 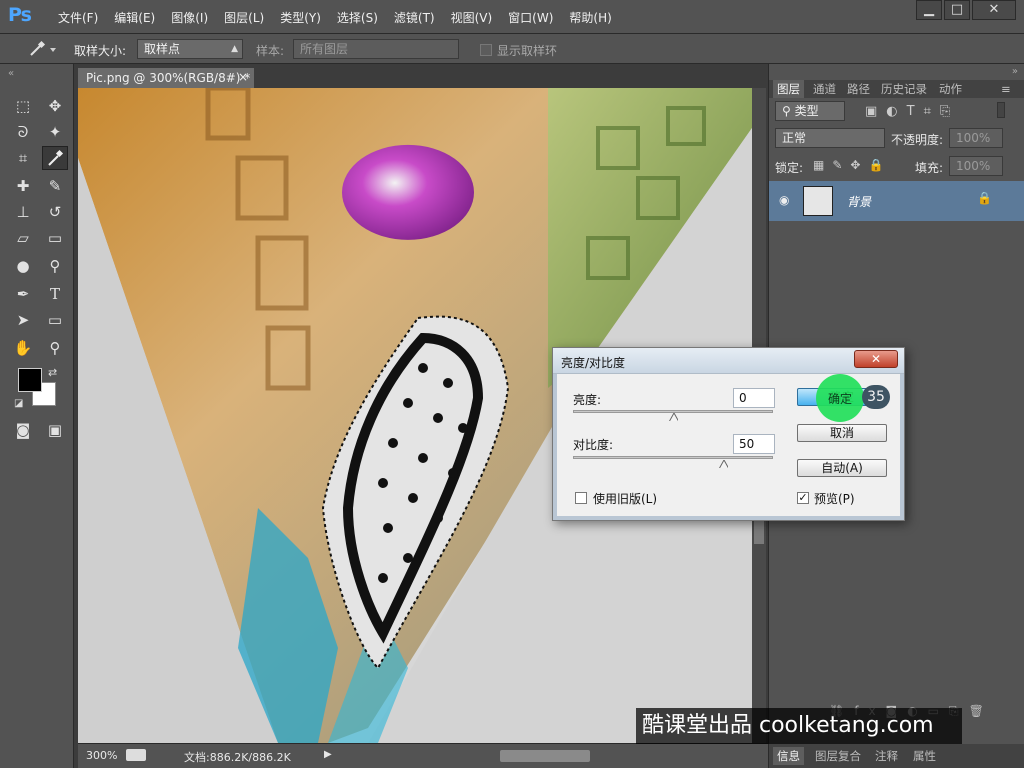 What do you see at coordinates (984, 198) in the screenshot?
I see `lock-icon: 🔒` at bounding box center [984, 198].